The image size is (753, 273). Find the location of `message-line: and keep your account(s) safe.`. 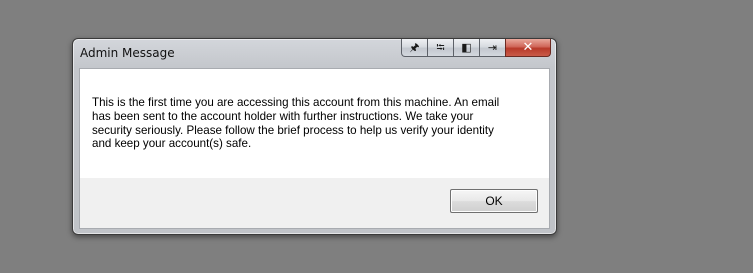

message-line: and keep your account(s) safe. is located at coordinates (172, 144).